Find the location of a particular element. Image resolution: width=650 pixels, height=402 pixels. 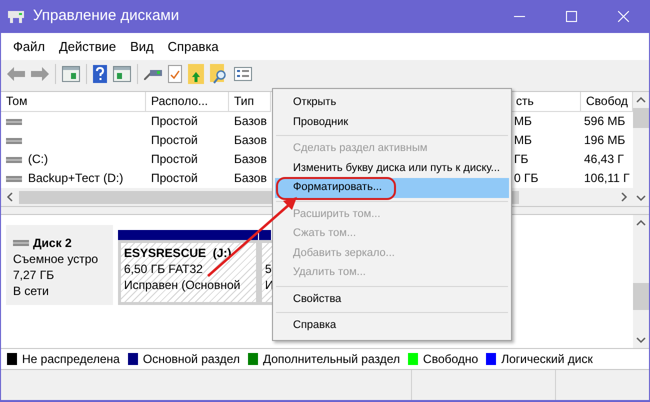

partition-status: Исправен (Основной is located at coordinates (183, 285).